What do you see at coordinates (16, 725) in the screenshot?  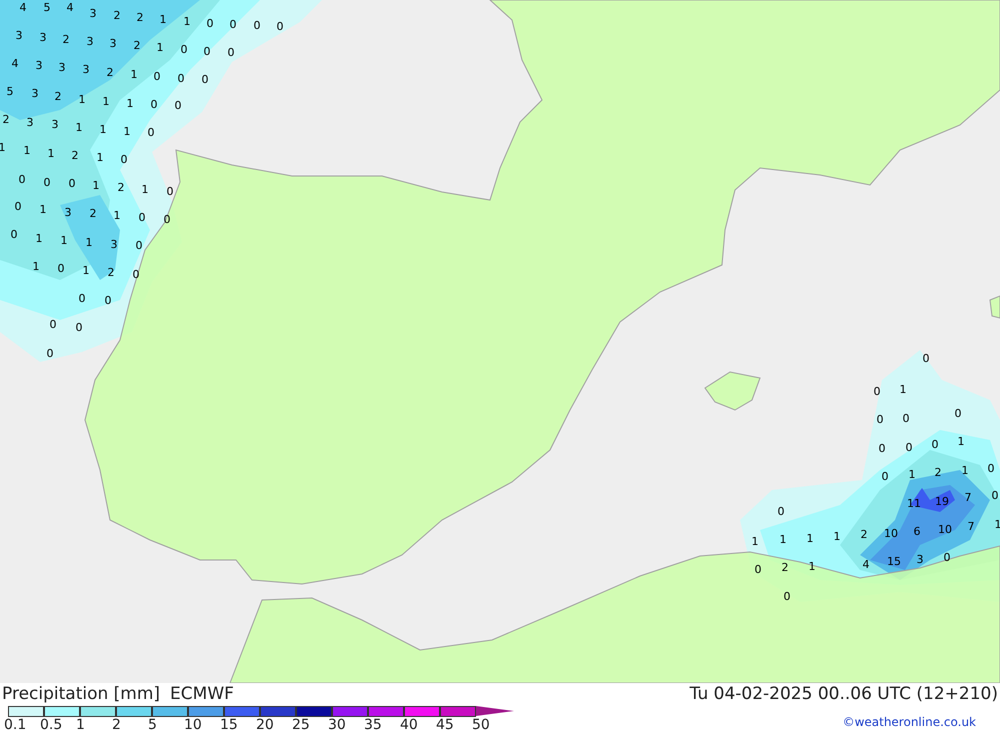 I see `legend-tick-label: 0.1` at bounding box center [16, 725].